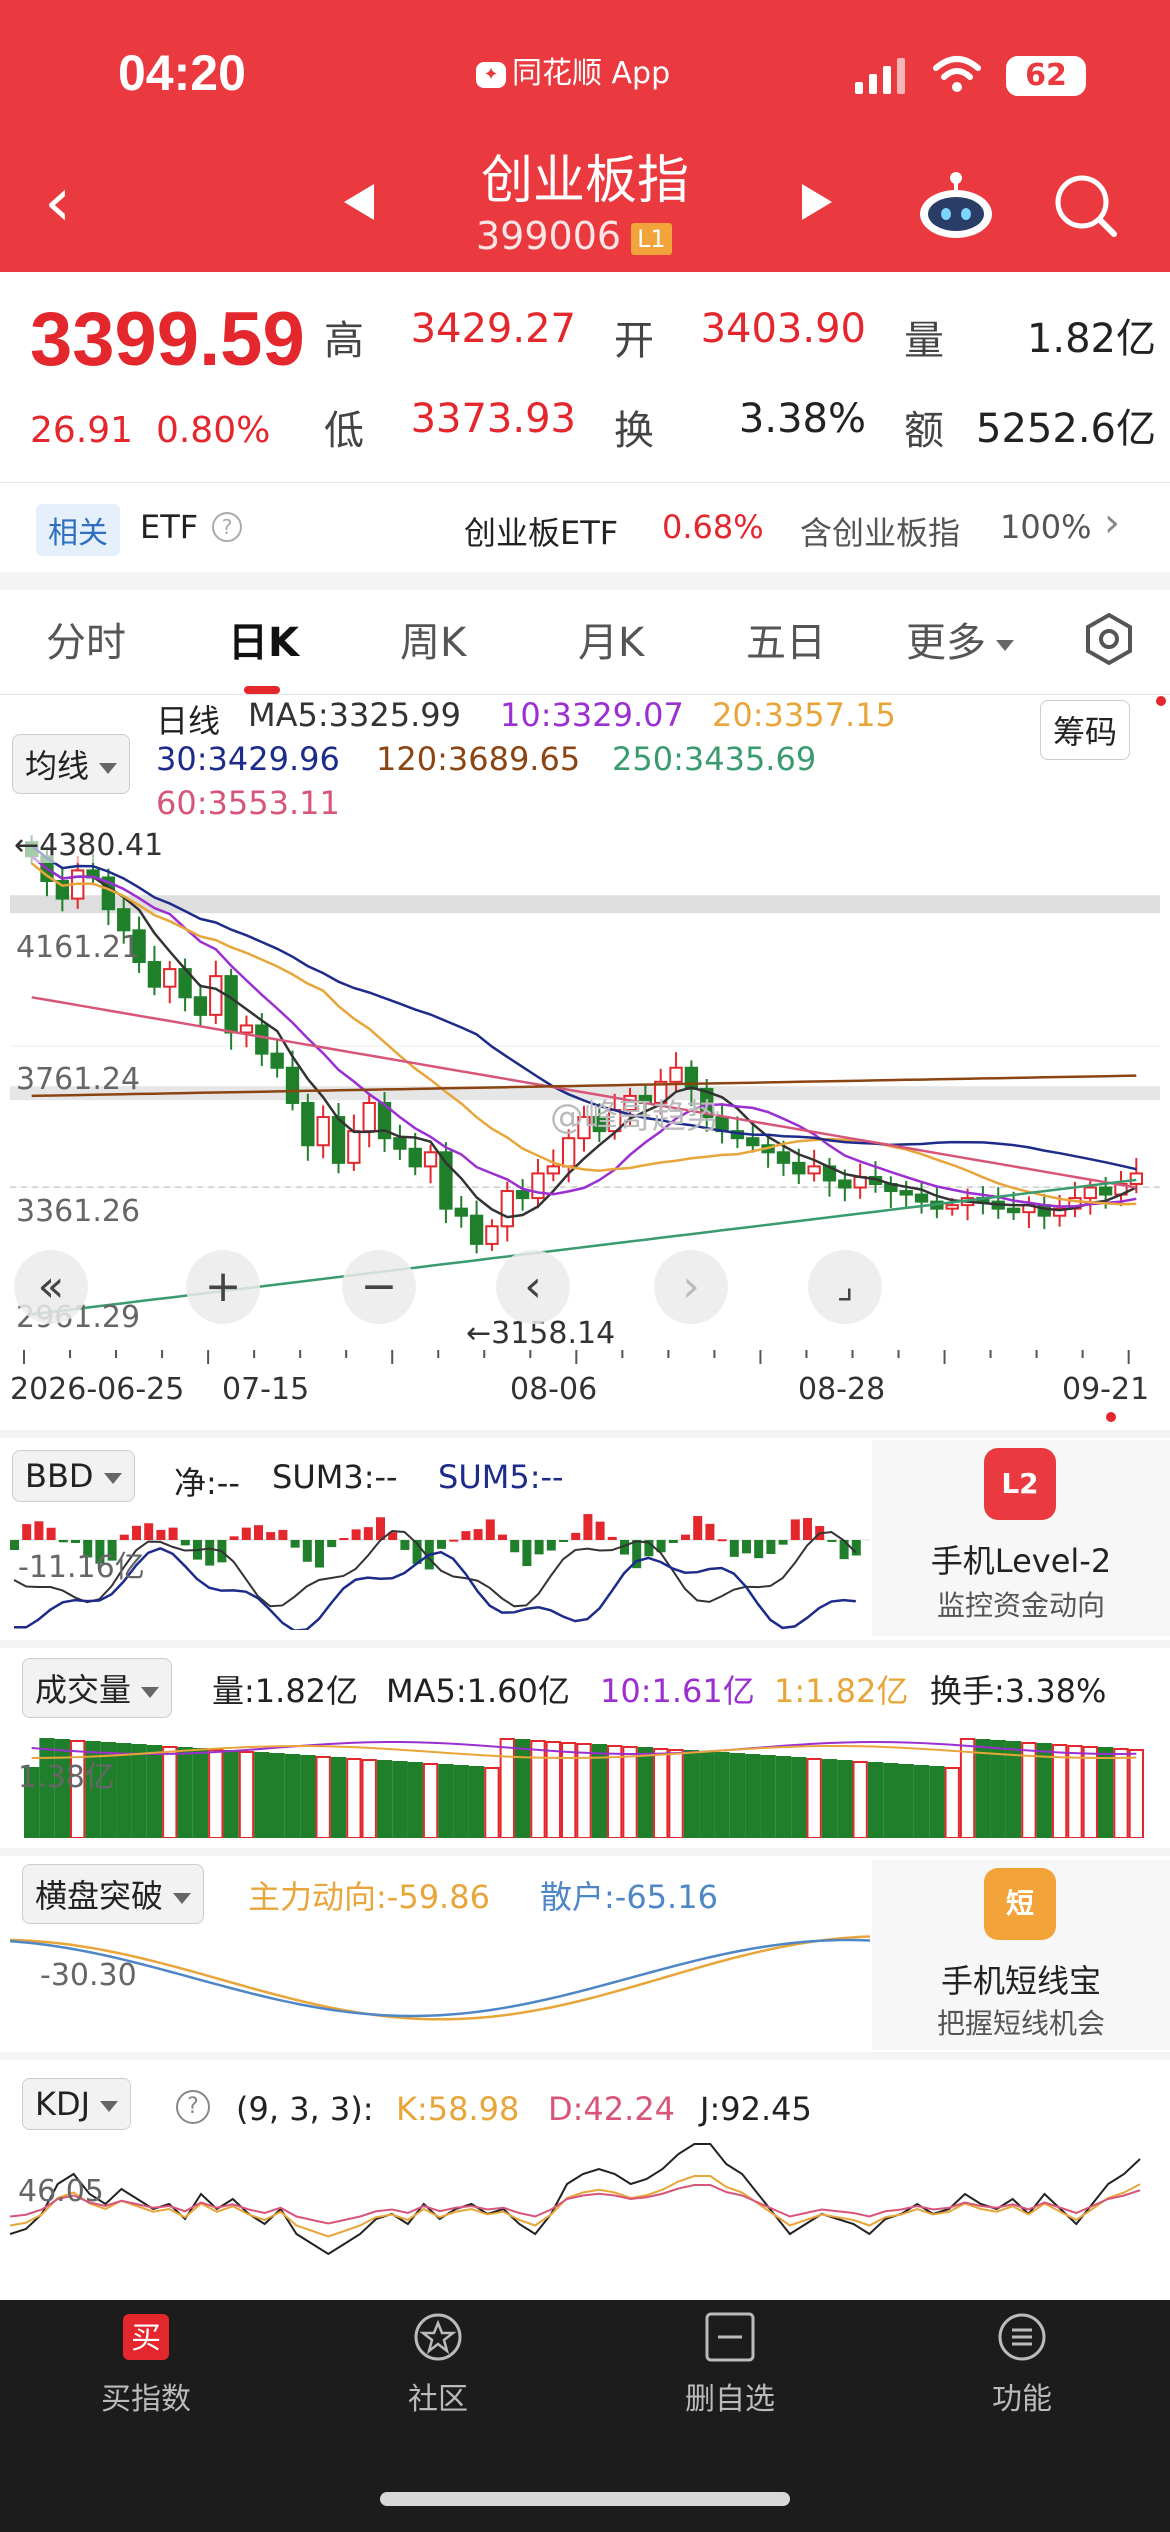 The width and height of the screenshot is (1170, 2532). What do you see at coordinates (74, 203) in the screenshot?
I see `back-button: ‹` at bounding box center [74, 203].